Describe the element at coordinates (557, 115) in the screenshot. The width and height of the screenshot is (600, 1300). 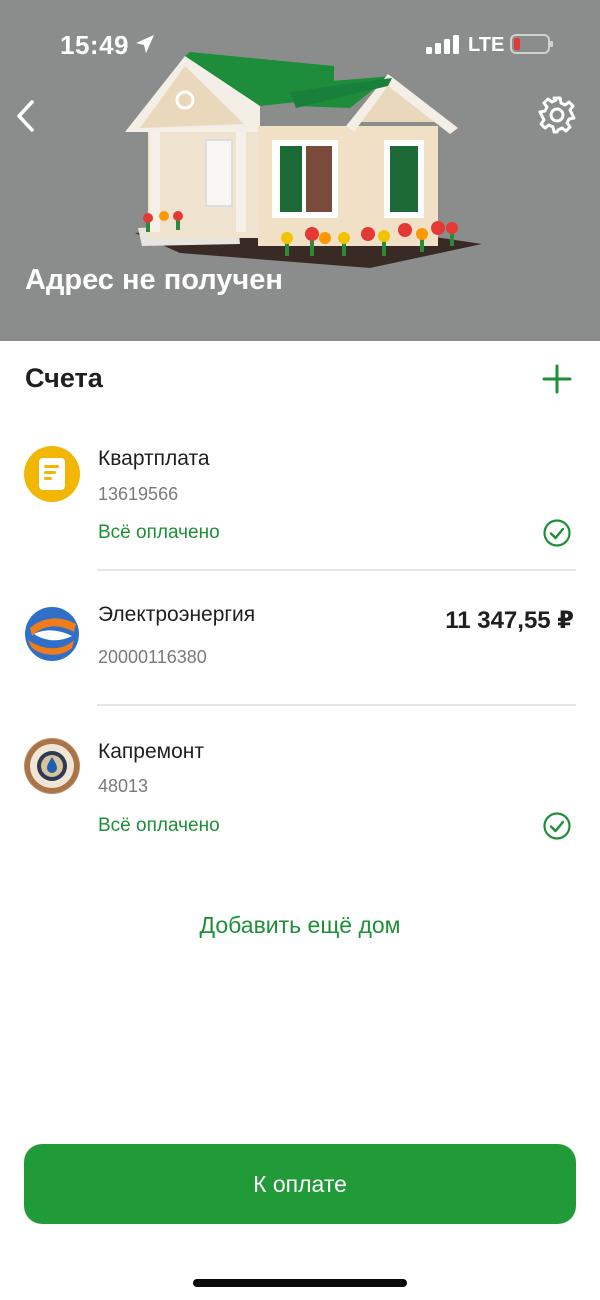
I see `settings-gear-icon` at that location.